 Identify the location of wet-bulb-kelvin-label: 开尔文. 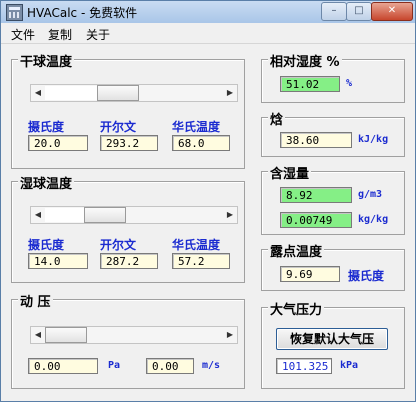
(118, 245).